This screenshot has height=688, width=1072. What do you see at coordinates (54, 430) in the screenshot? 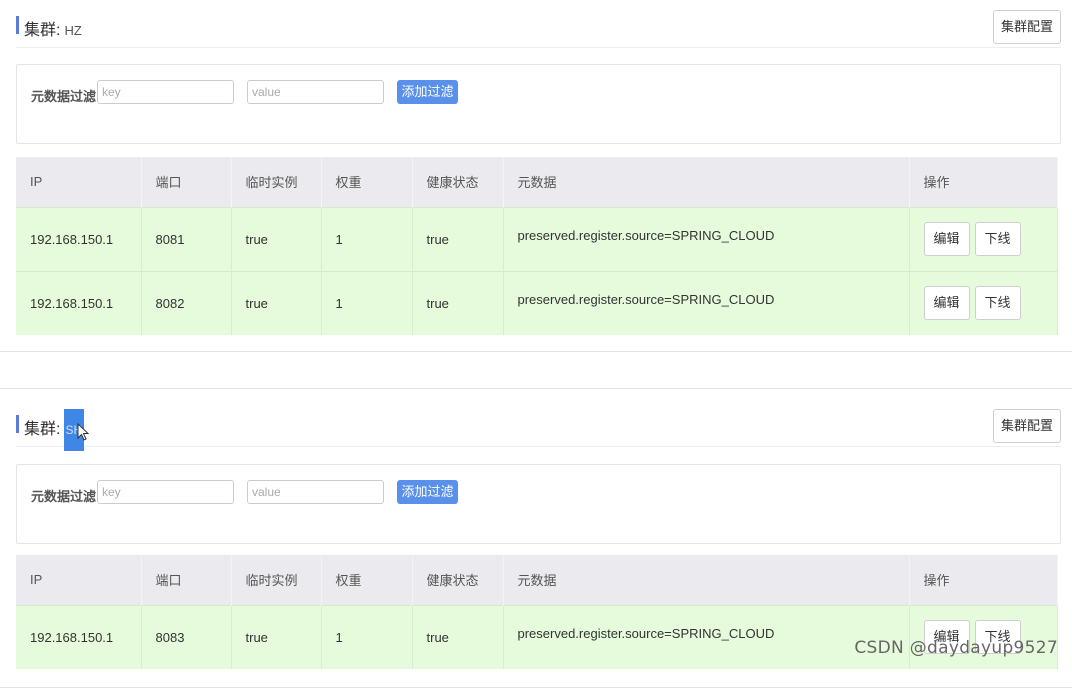
I see `cluster-title: 集群: SH` at bounding box center [54, 430].